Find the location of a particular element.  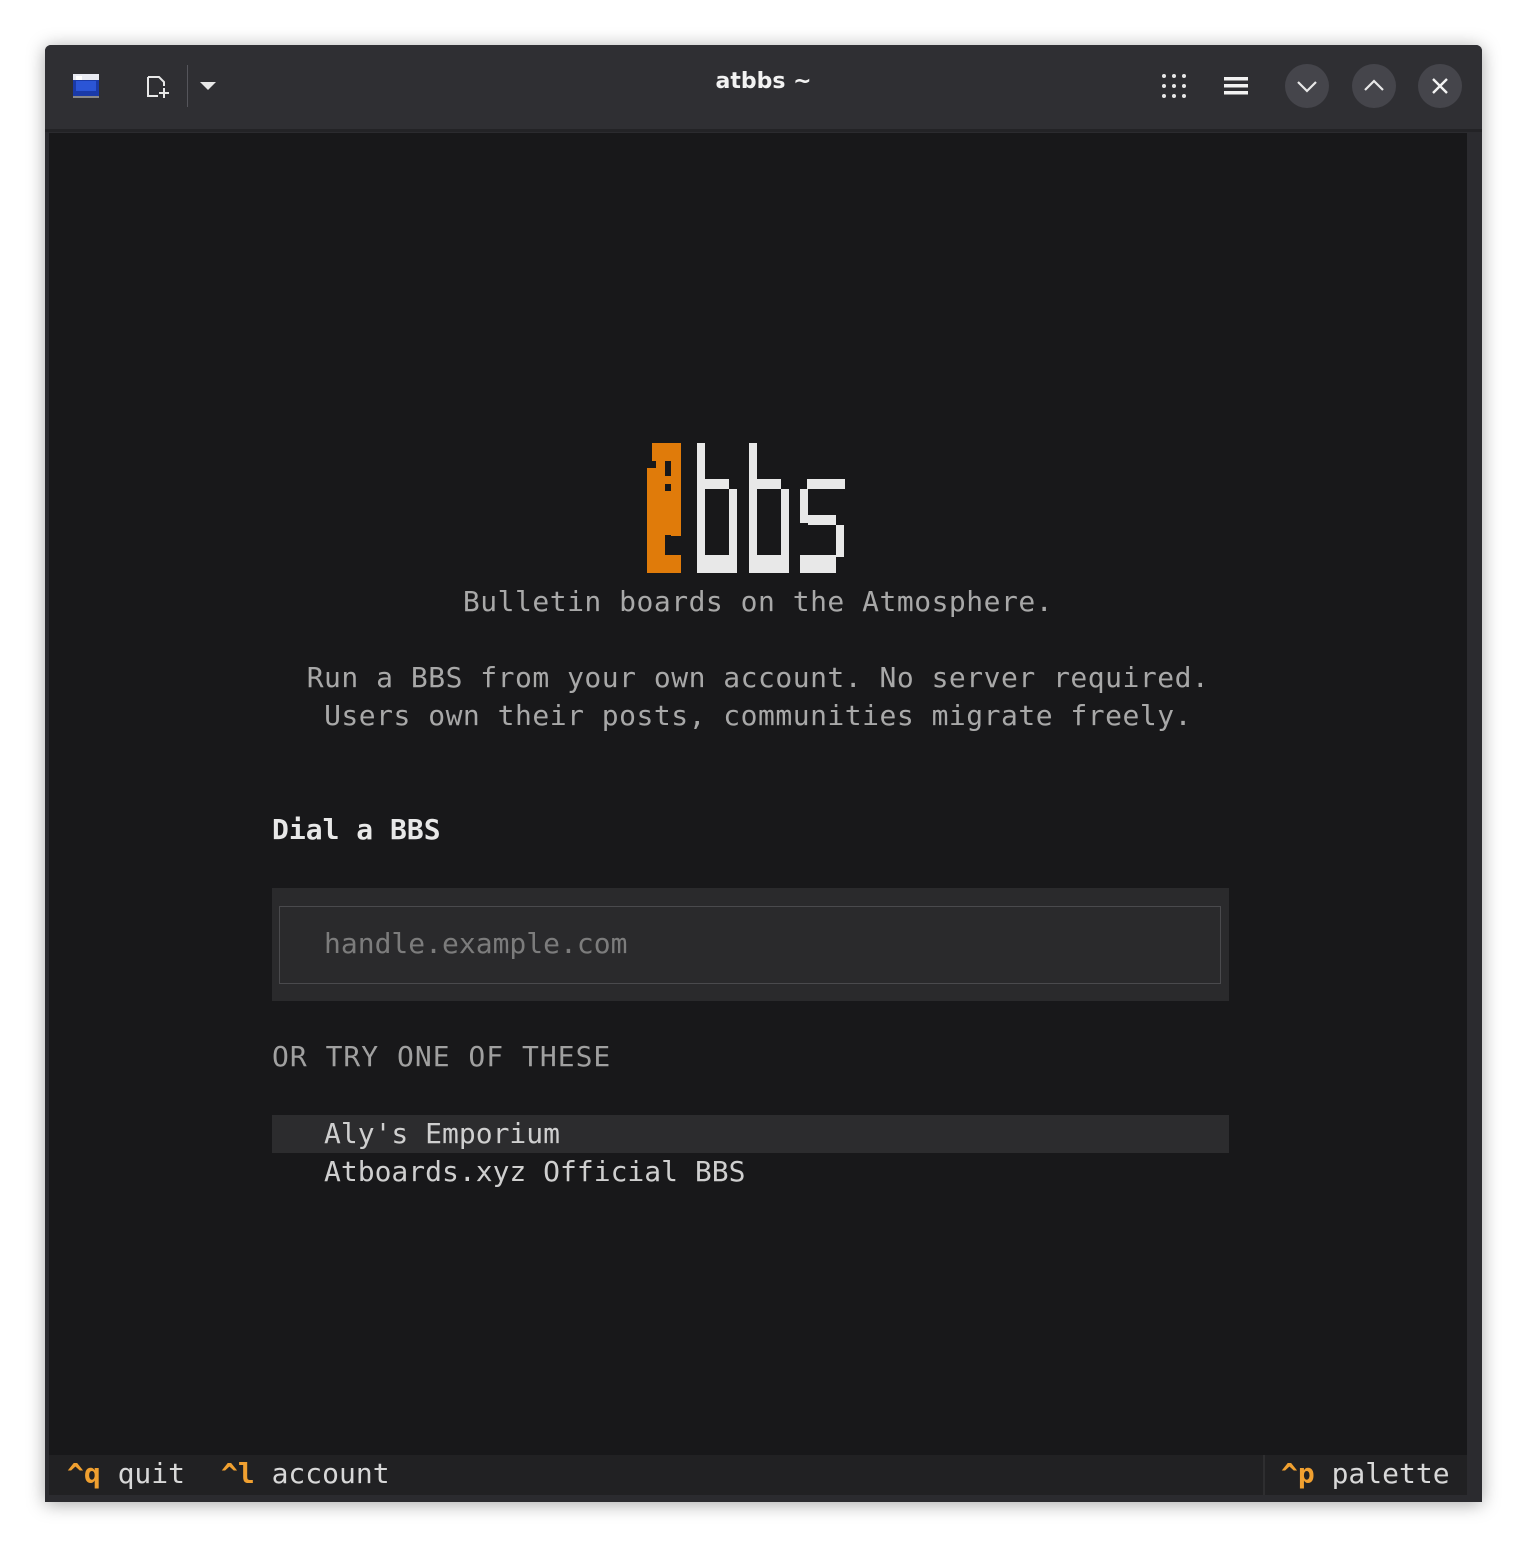

atbbs-logo is located at coordinates (747, 512).